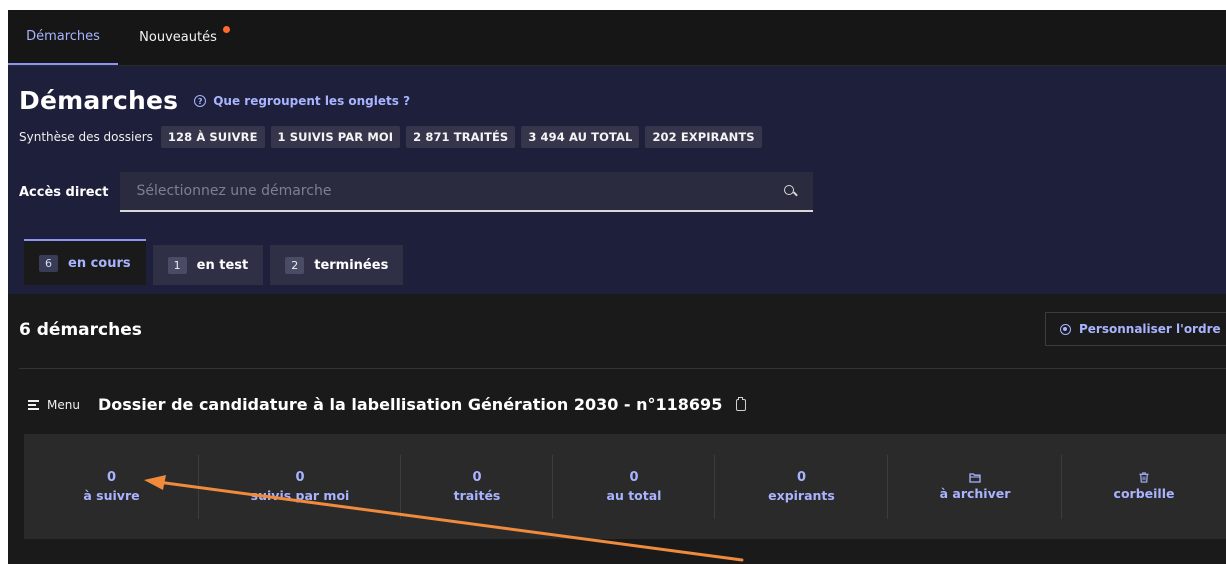 The width and height of the screenshot is (1226, 564). I want to click on top-navigation: Démarches Nouveautés, so click(617, 38).